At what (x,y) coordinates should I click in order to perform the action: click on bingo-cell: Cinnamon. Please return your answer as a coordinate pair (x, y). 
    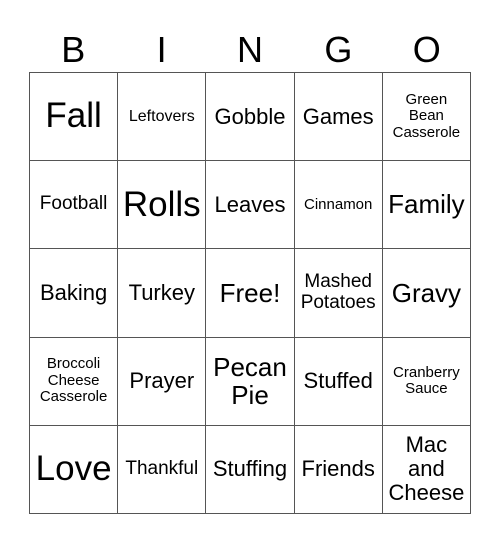
    Looking at the image, I should click on (338, 205).